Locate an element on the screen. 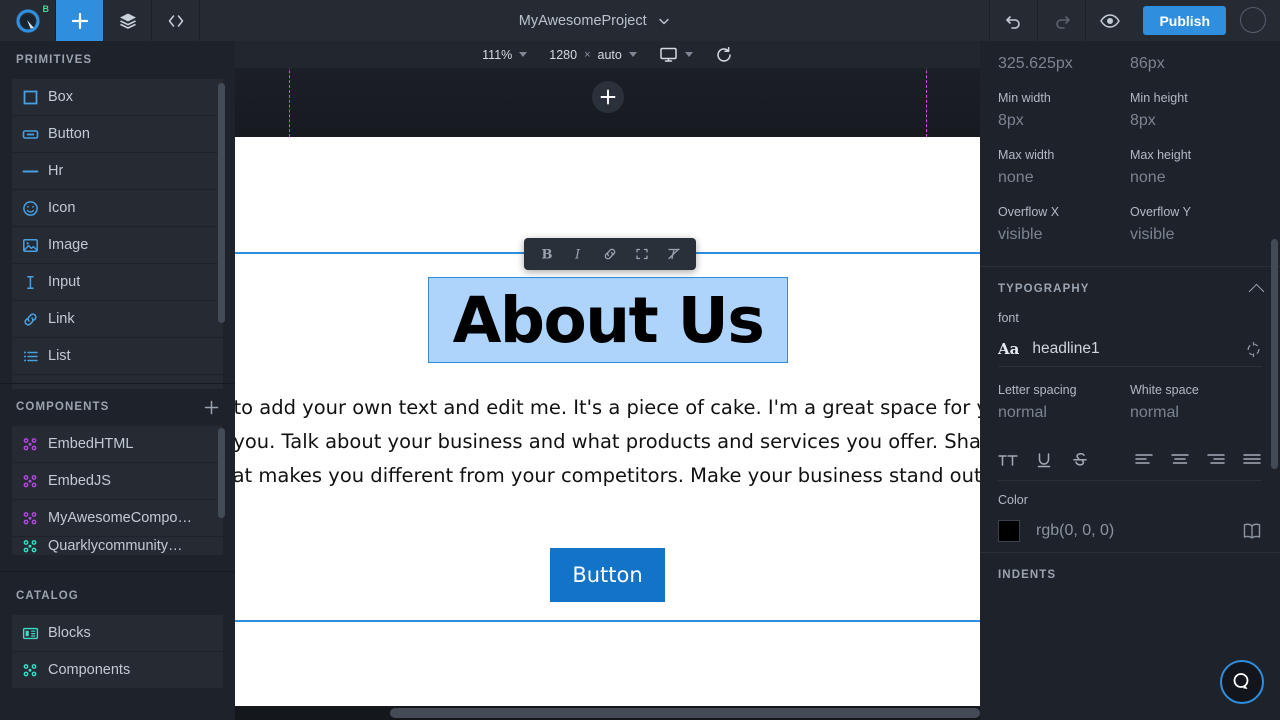 This screenshot has width=1280, height=720. italic-icon: I is located at coordinates (578, 254).